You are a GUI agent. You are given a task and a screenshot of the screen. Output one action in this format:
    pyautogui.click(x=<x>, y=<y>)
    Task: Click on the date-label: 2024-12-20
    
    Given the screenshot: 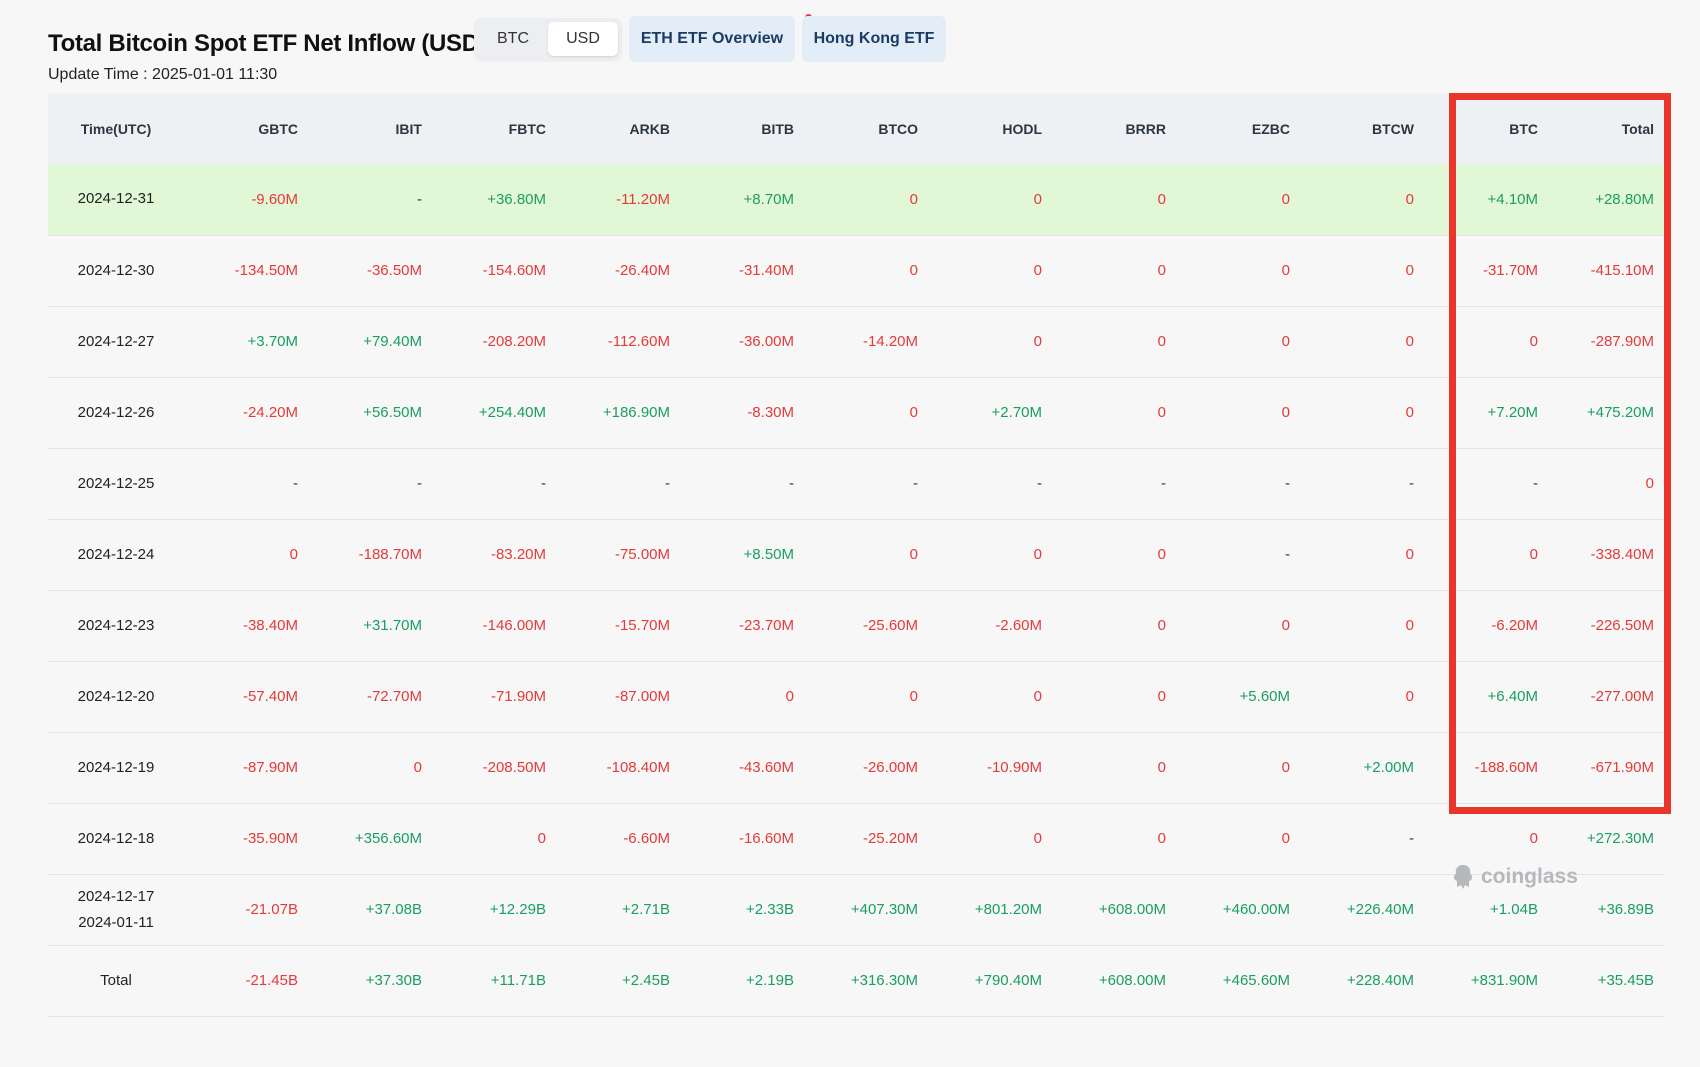 What is the action you would take?
    pyautogui.click(x=116, y=696)
    